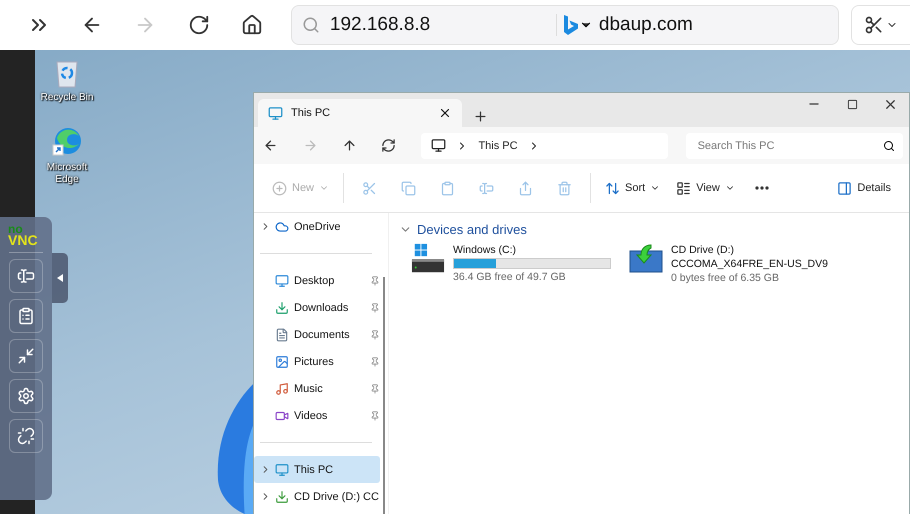  Describe the element at coordinates (23, 240) in the screenshot. I see `novnc-logo-text: VNC` at that location.